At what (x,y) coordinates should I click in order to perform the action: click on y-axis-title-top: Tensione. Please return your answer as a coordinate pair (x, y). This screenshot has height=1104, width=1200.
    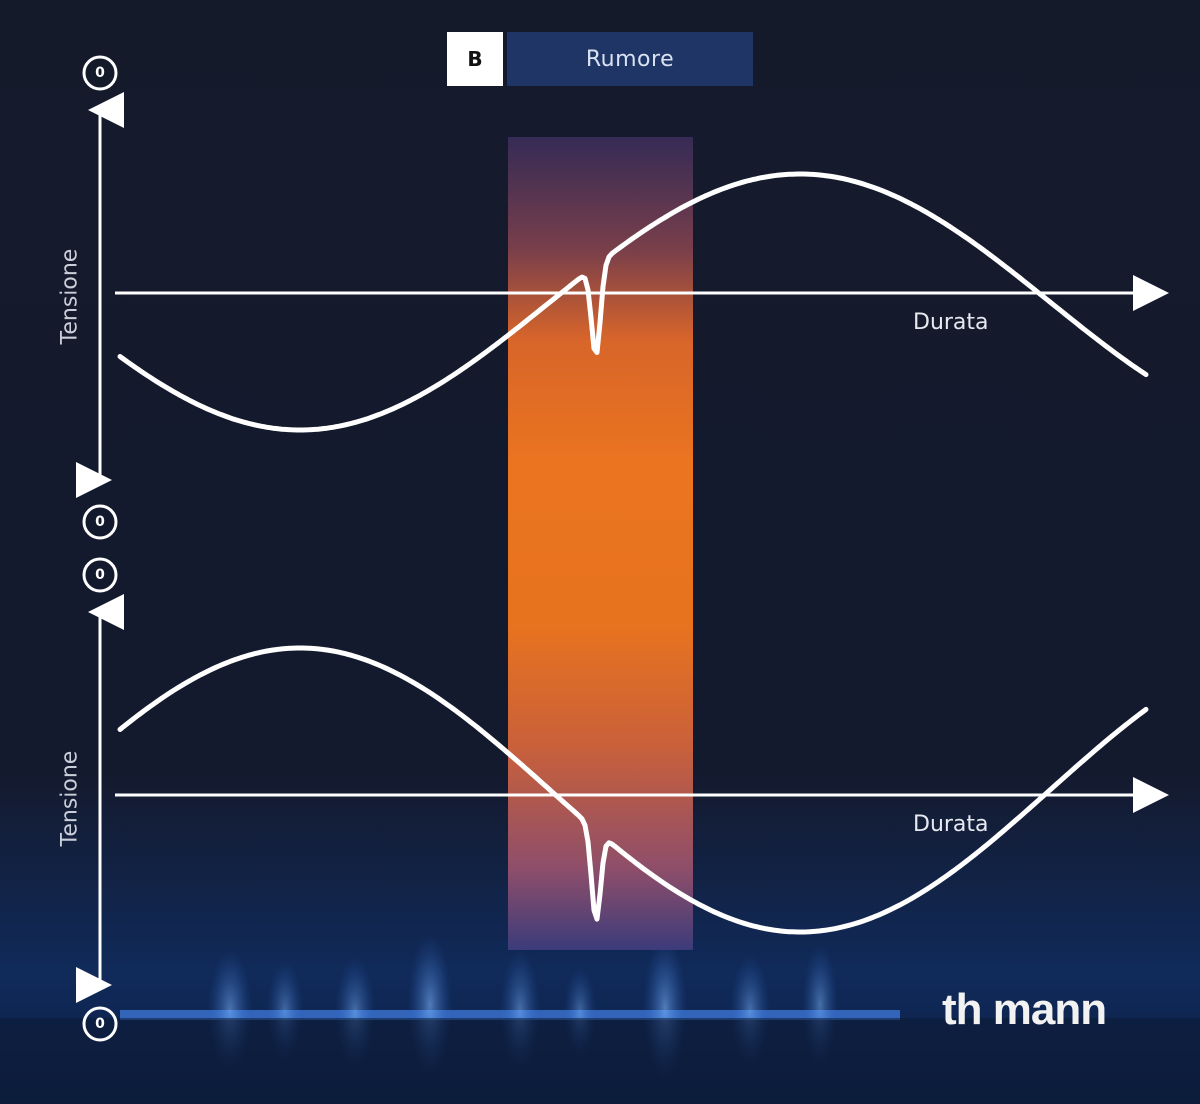
    Looking at the image, I should click on (70, 296).